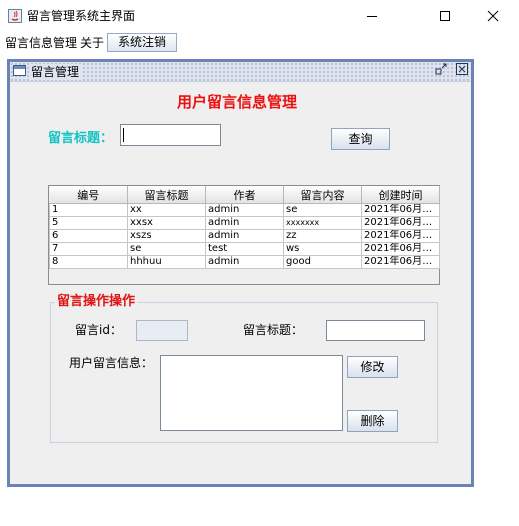 The image size is (519, 526). I want to click on window-title: 留言管理系统主界面, so click(81, 16).